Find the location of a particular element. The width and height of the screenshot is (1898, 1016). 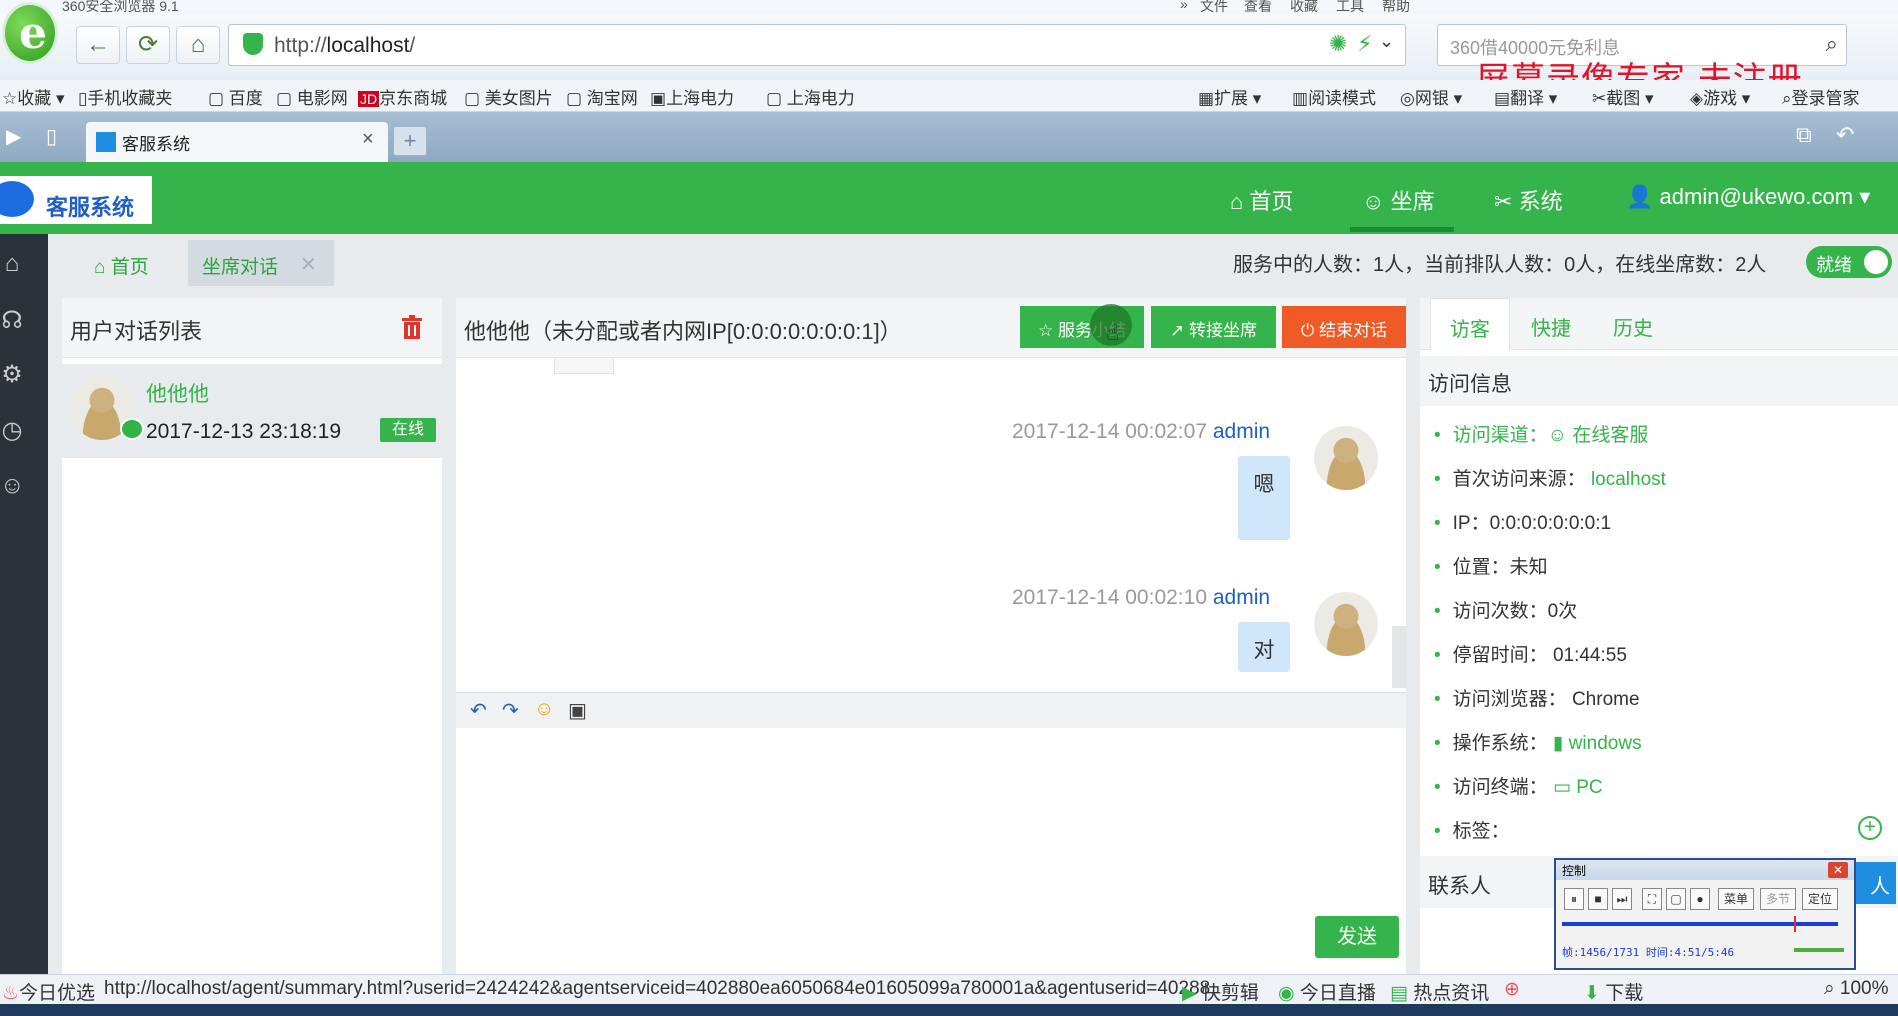

status-quick-edit: ▶ 快剪辑 is located at coordinates (1220, 991).